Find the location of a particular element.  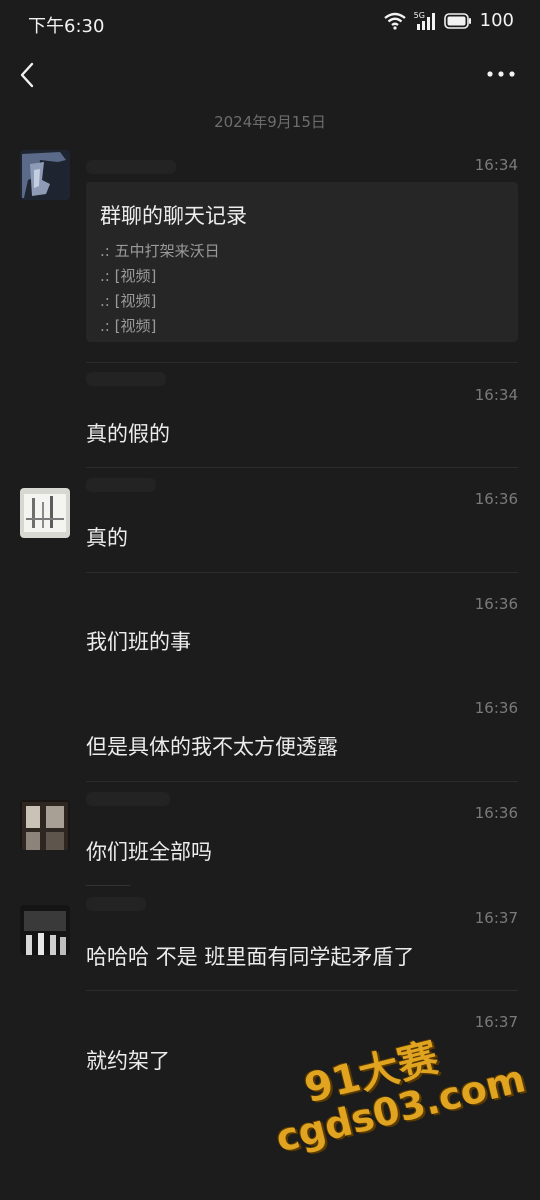

message-text: 我们班的事 is located at coordinates (138, 642).